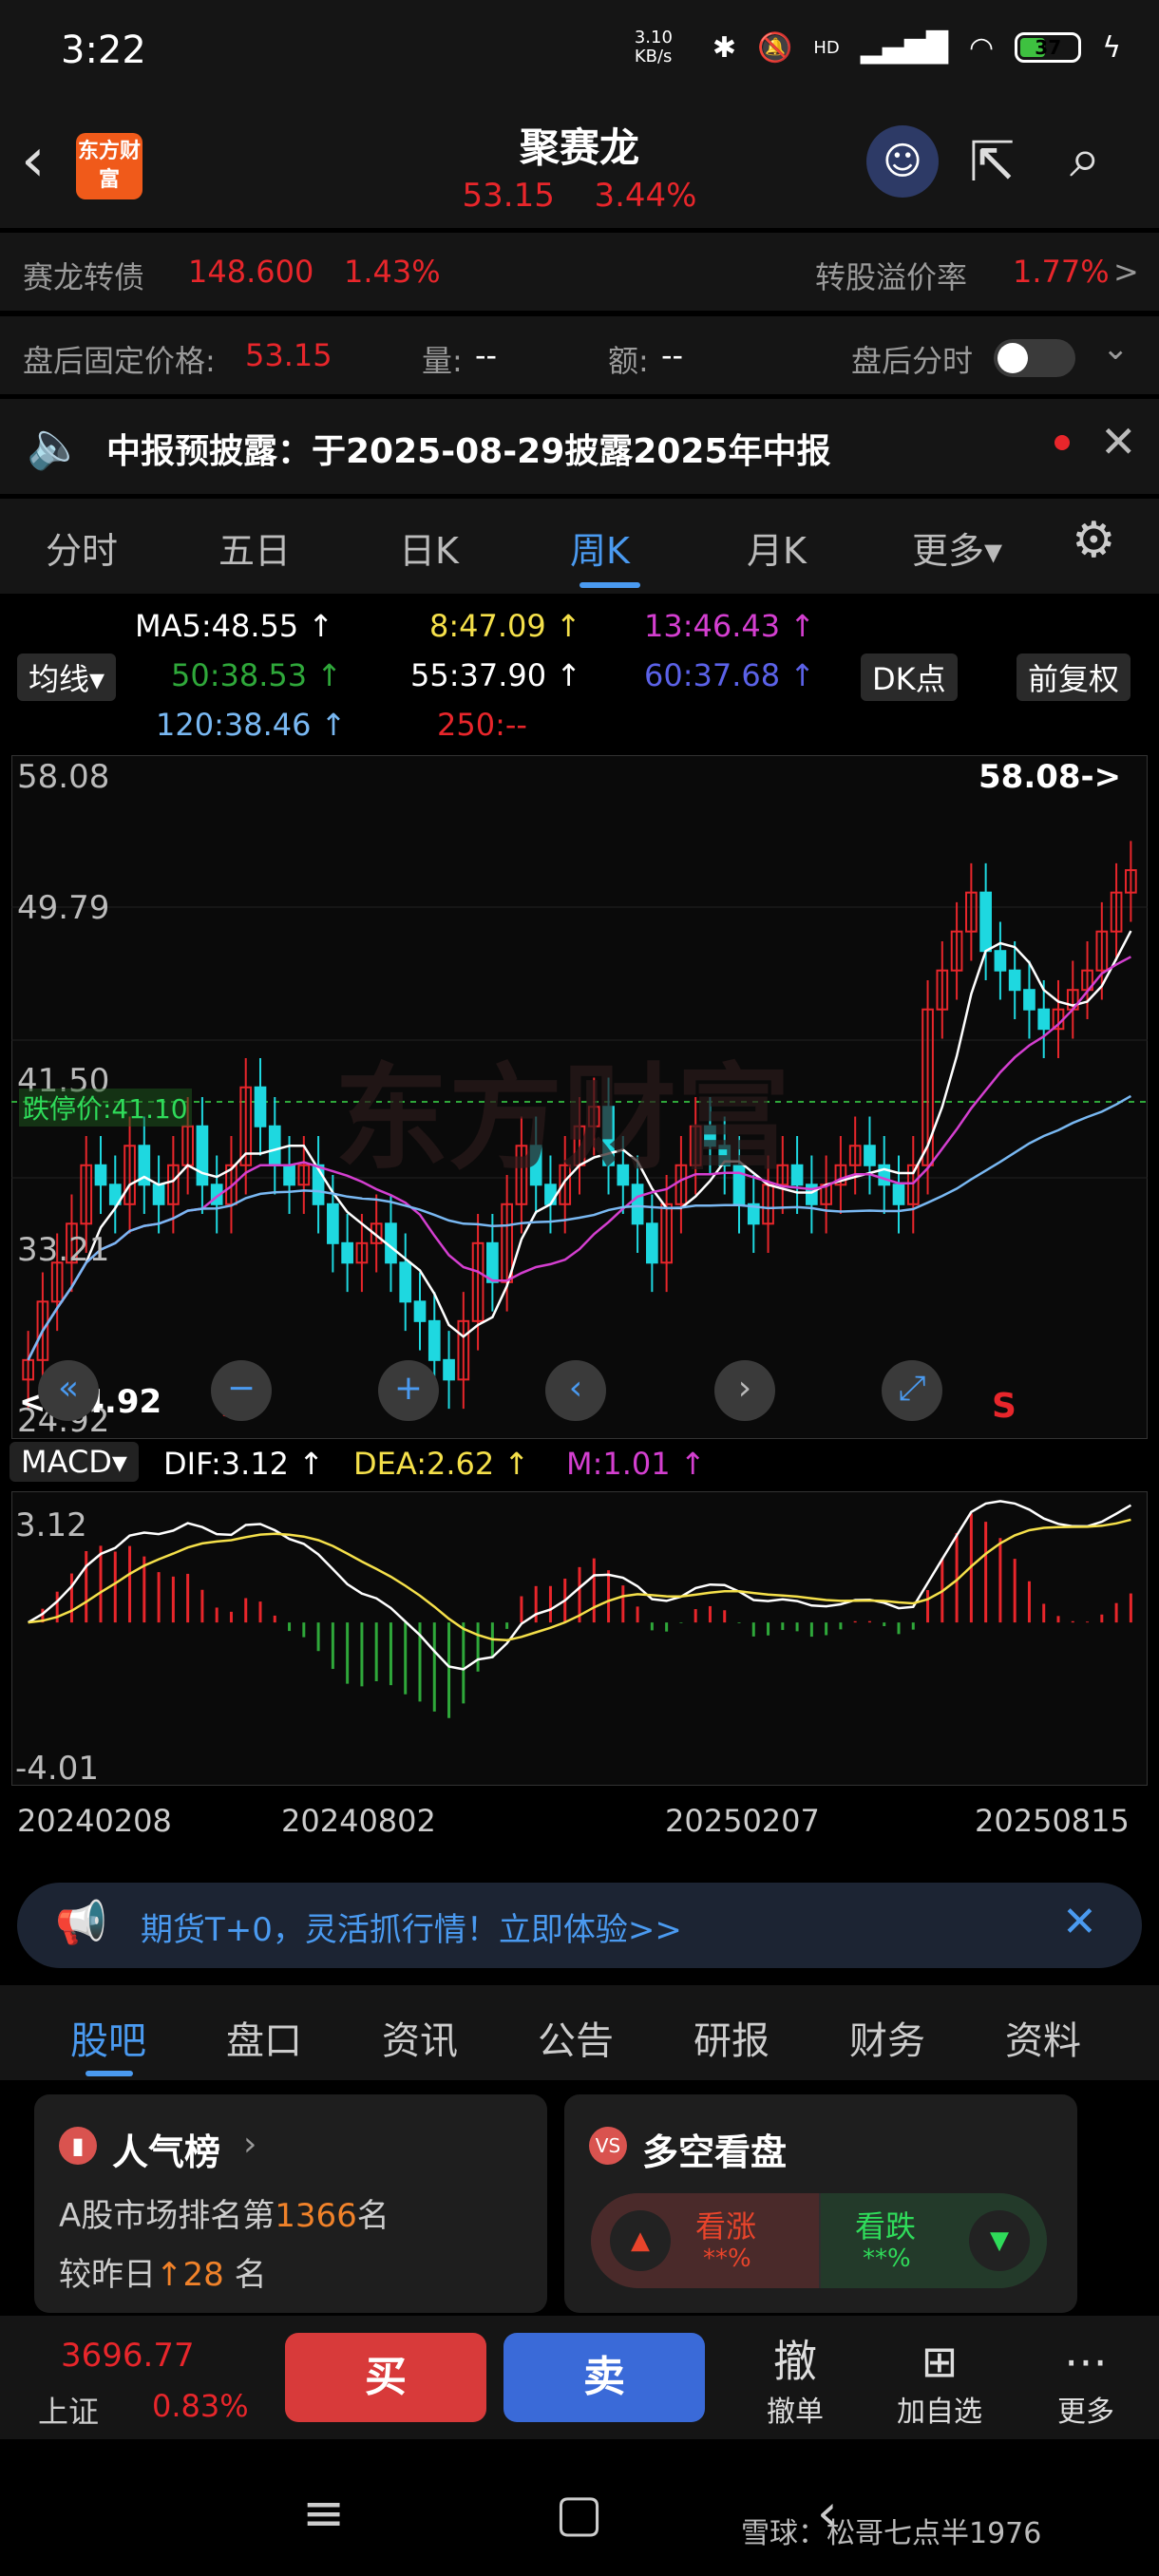  Describe the element at coordinates (128, 2356) in the screenshot. I see `index-value: 3696.77` at that location.